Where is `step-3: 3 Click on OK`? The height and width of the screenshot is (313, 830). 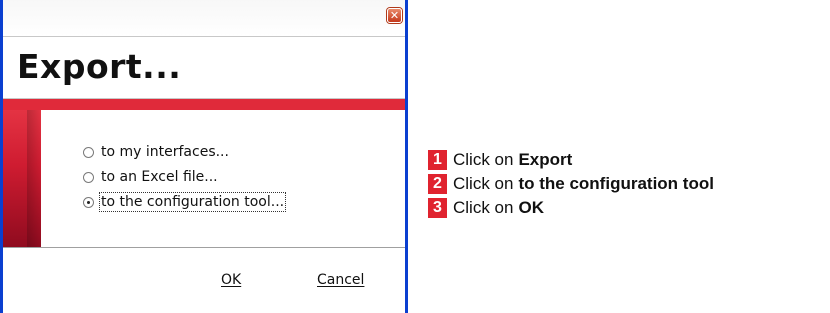 step-3: 3 Click on OK is located at coordinates (486, 208).